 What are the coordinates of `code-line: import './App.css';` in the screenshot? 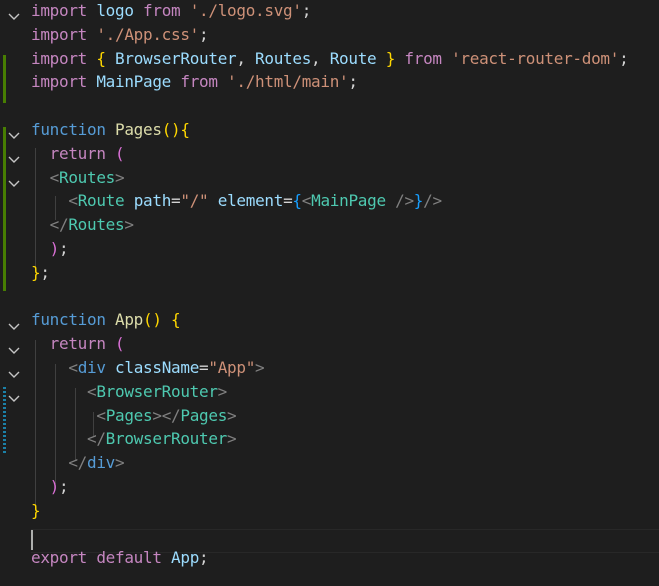 It's located at (329, 35).